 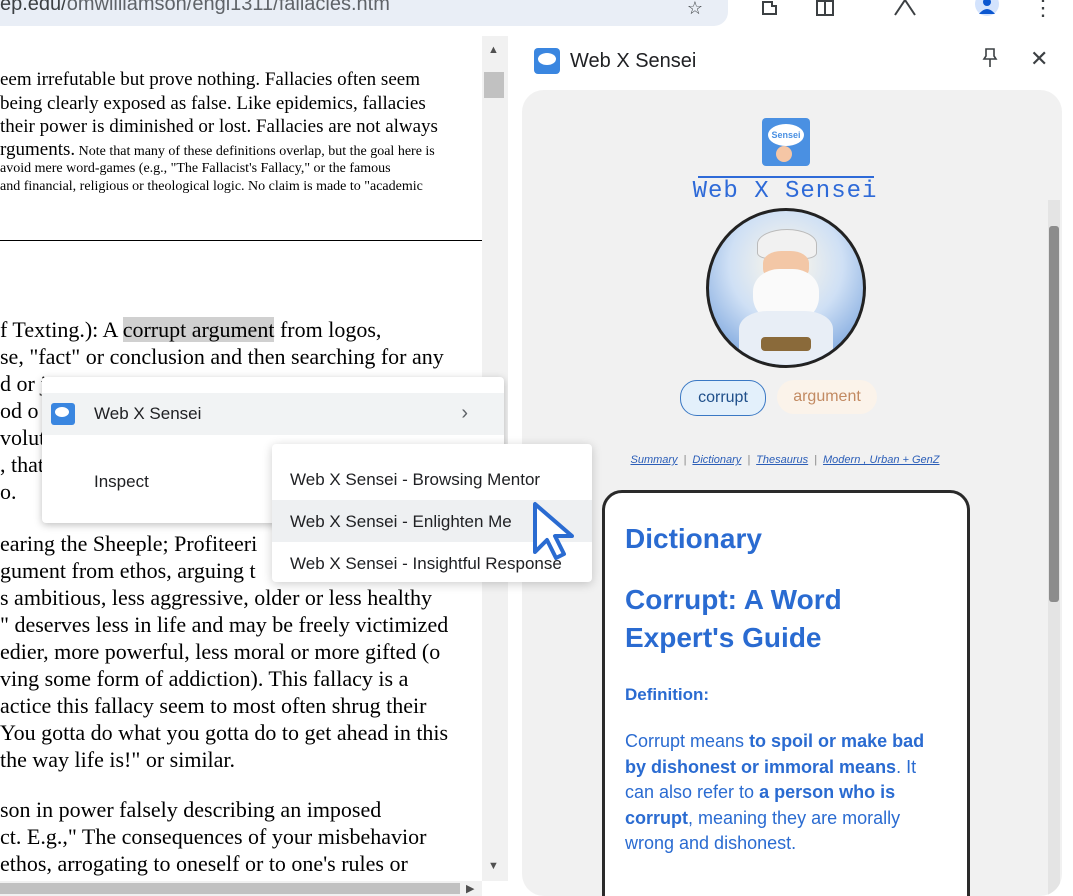 What do you see at coordinates (121, 481) in the screenshot?
I see `context-item-label: Inspect` at bounding box center [121, 481].